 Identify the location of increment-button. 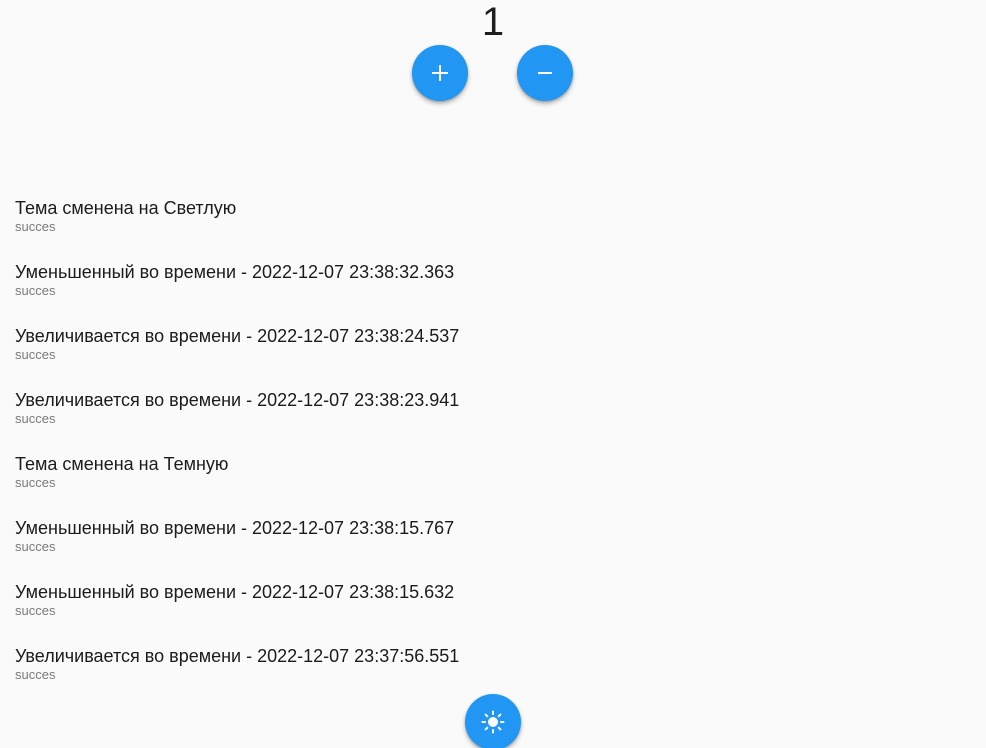
(440, 73).